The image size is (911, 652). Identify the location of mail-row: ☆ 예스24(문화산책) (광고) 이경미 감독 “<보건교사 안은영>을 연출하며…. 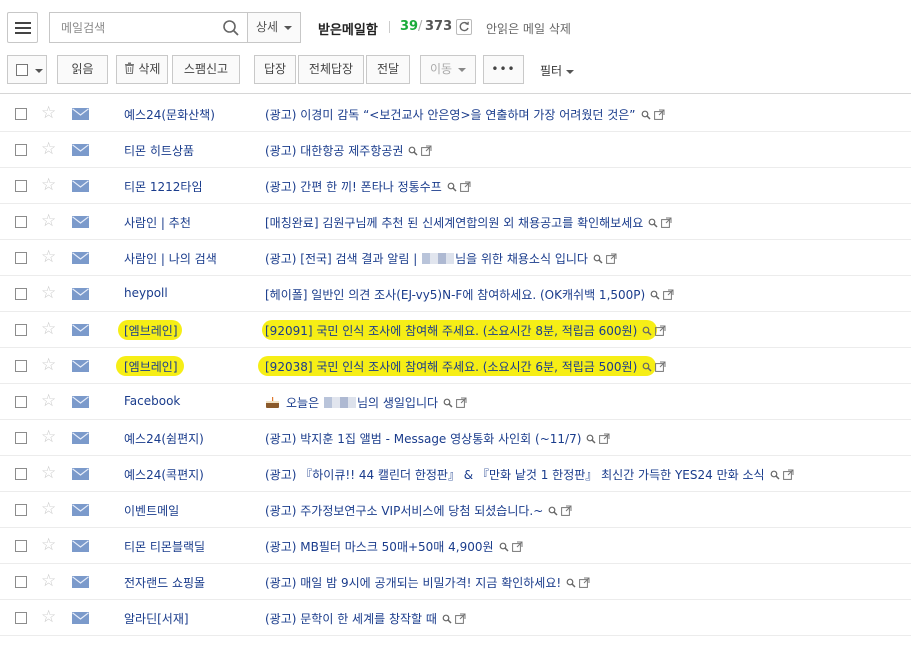
(455, 114).